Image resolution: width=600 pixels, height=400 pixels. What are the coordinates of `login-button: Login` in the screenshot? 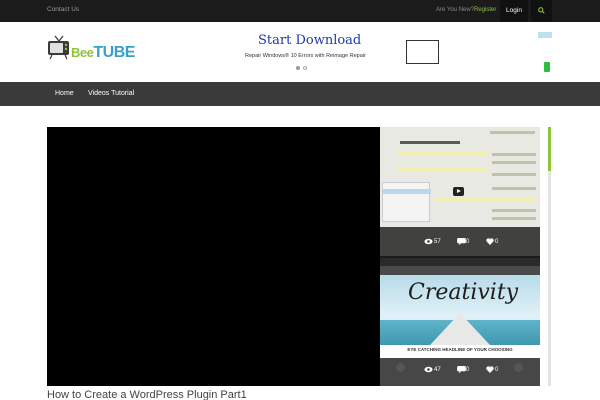 It's located at (514, 11).